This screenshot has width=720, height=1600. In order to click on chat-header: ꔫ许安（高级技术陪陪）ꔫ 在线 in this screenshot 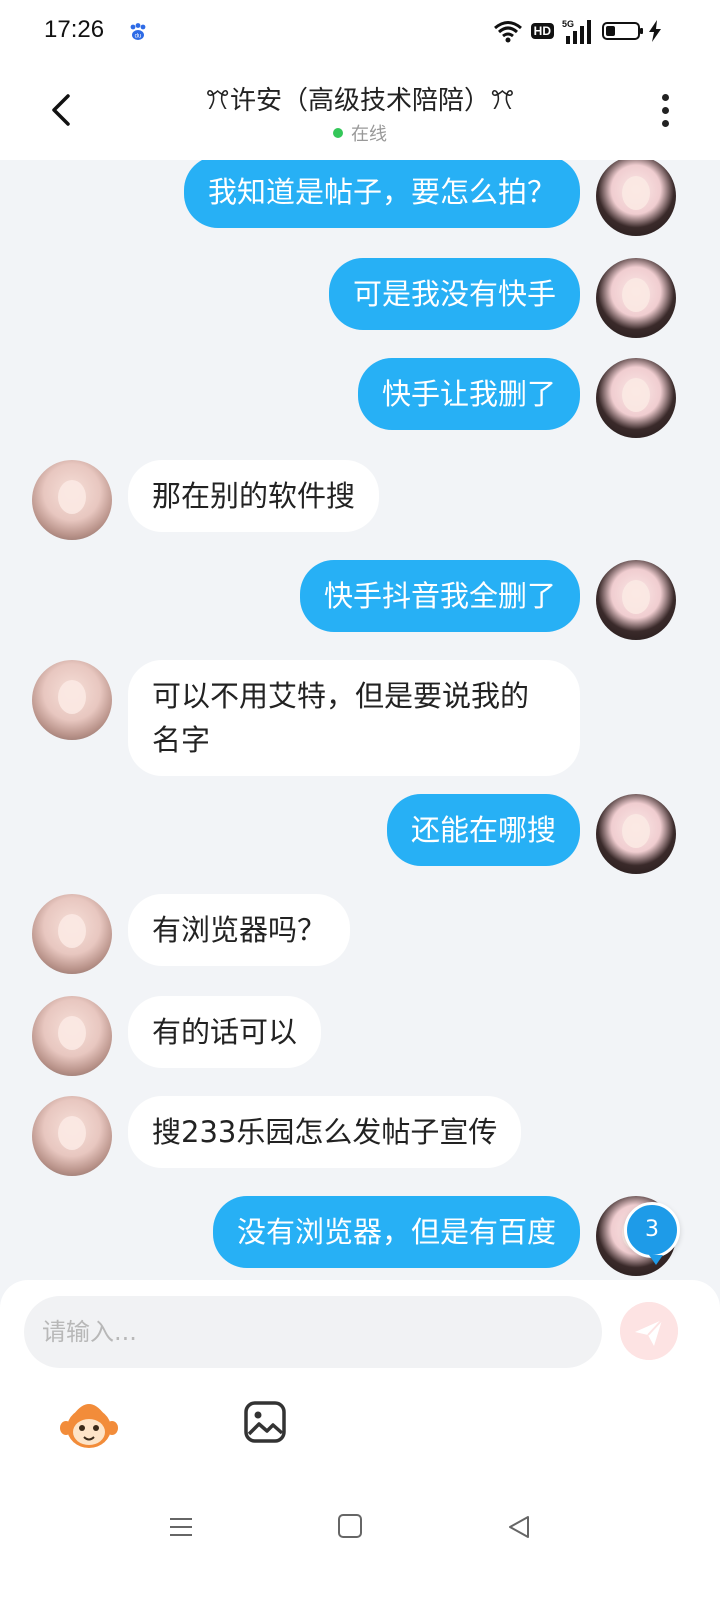, I will do `click(360, 112)`.